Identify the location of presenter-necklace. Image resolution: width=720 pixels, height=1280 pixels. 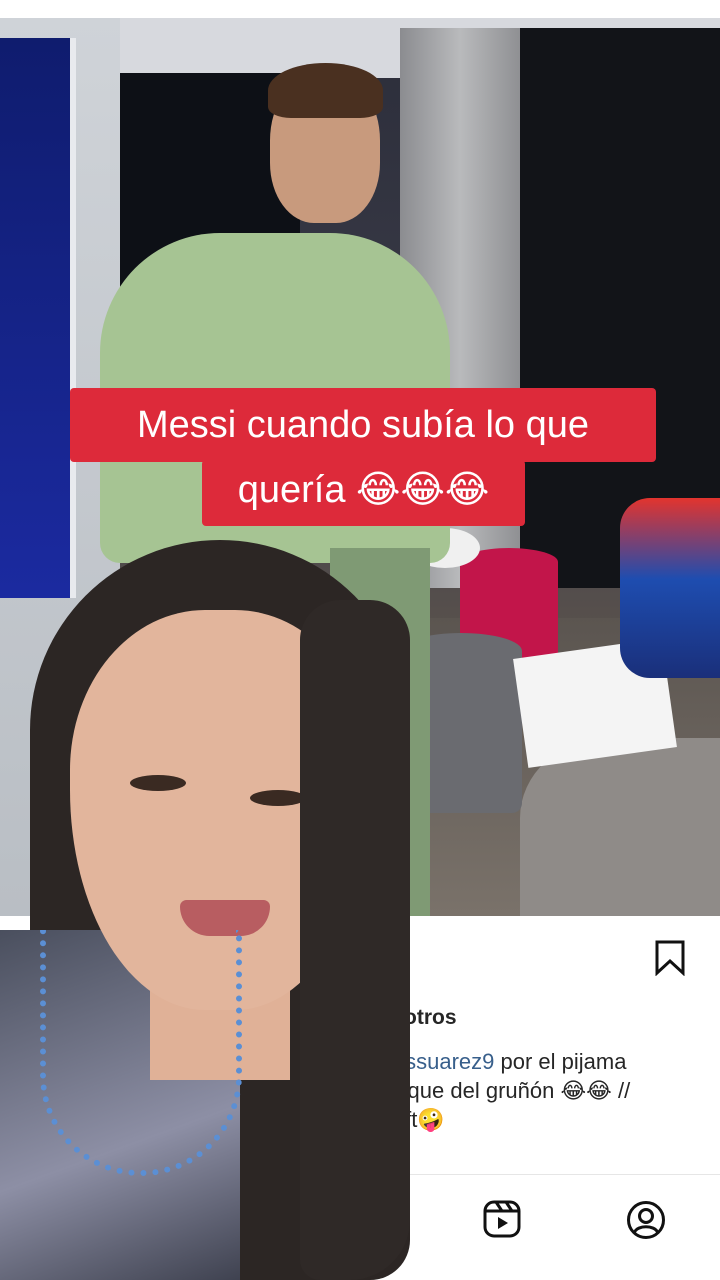
(141, 1053).